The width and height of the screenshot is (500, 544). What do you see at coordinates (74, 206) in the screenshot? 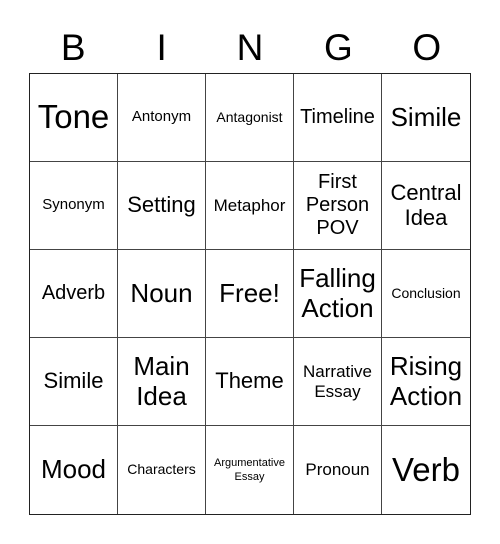
I see `bingo-cell: Synonym` at bounding box center [74, 206].